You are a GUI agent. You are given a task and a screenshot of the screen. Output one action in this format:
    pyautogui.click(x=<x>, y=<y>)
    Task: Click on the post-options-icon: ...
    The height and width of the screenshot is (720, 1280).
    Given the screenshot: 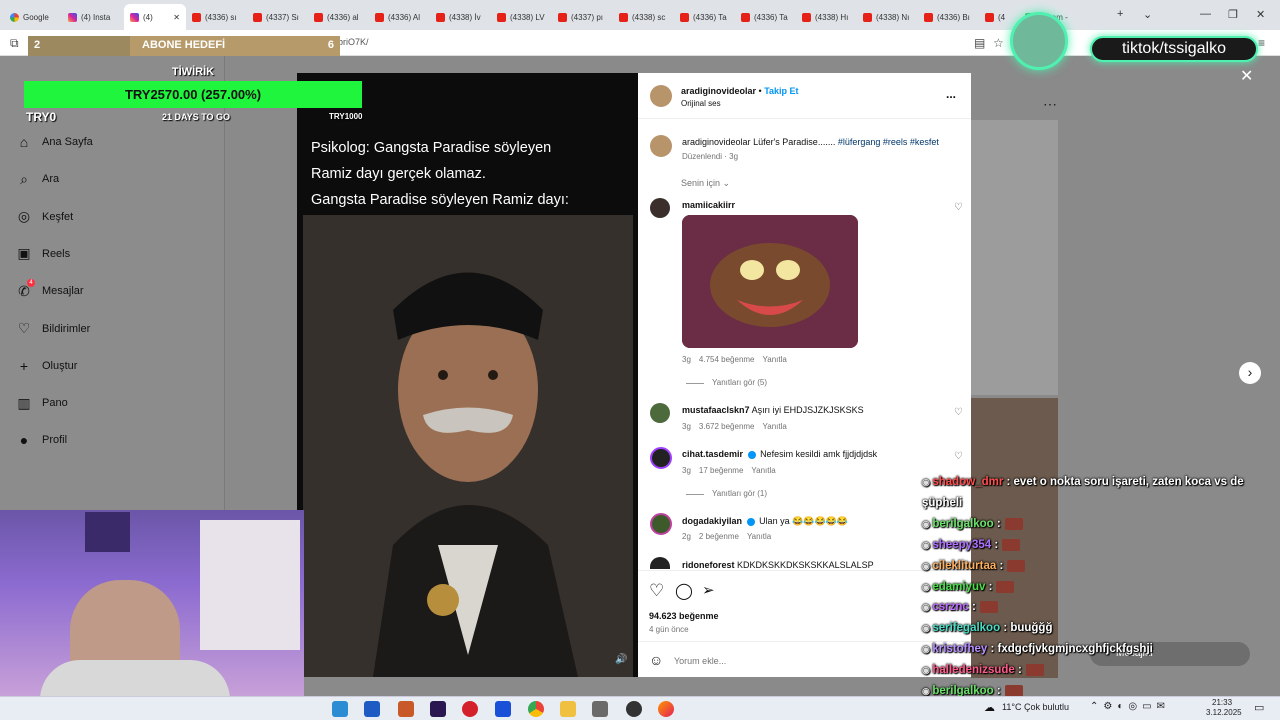 What is the action you would take?
    pyautogui.click(x=951, y=94)
    